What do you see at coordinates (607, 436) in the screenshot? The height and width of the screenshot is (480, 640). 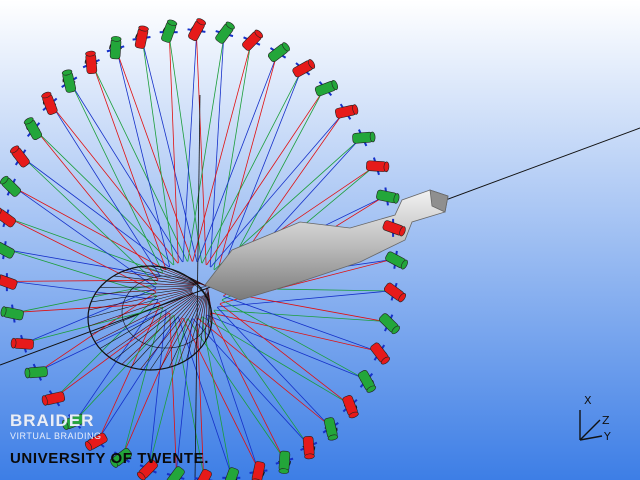 I see `axis-y-label: Y` at bounding box center [607, 436].